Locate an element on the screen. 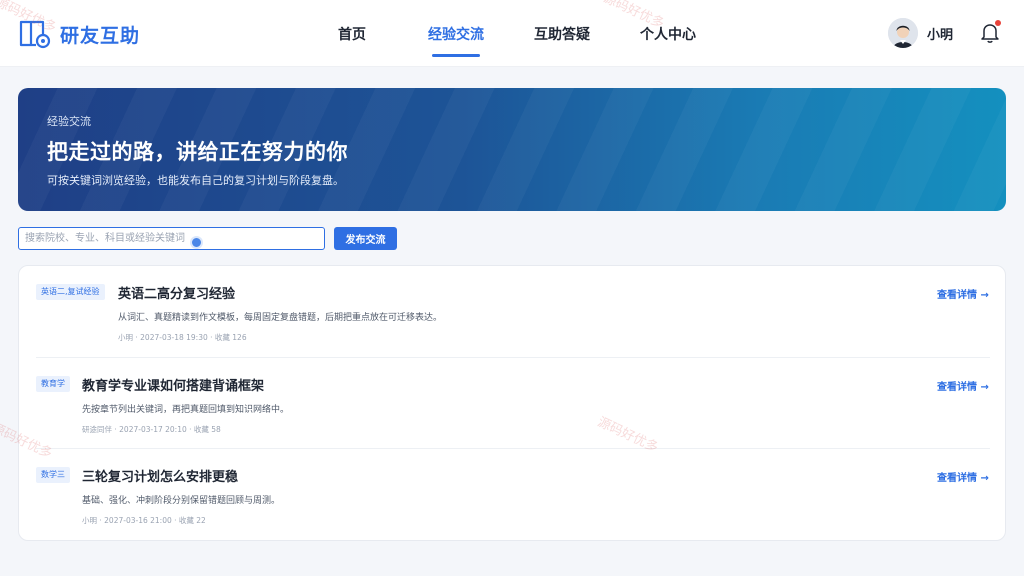  post-summary: 基础、强化、冲刺阶段分别保留错题回顾与周测。 is located at coordinates (181, 501).